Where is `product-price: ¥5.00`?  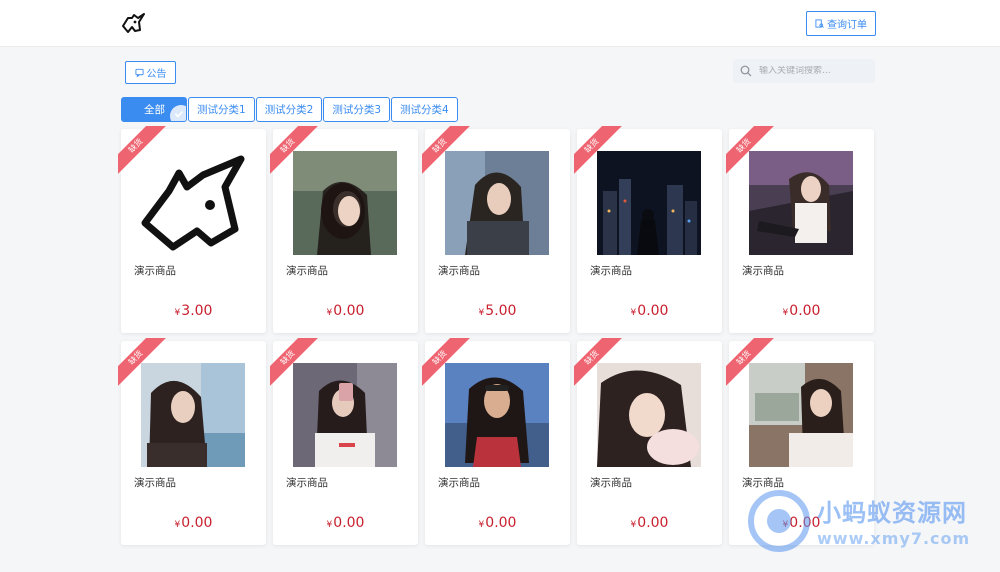 product-price: ¥5.00 is located at coordinates (497, 311).